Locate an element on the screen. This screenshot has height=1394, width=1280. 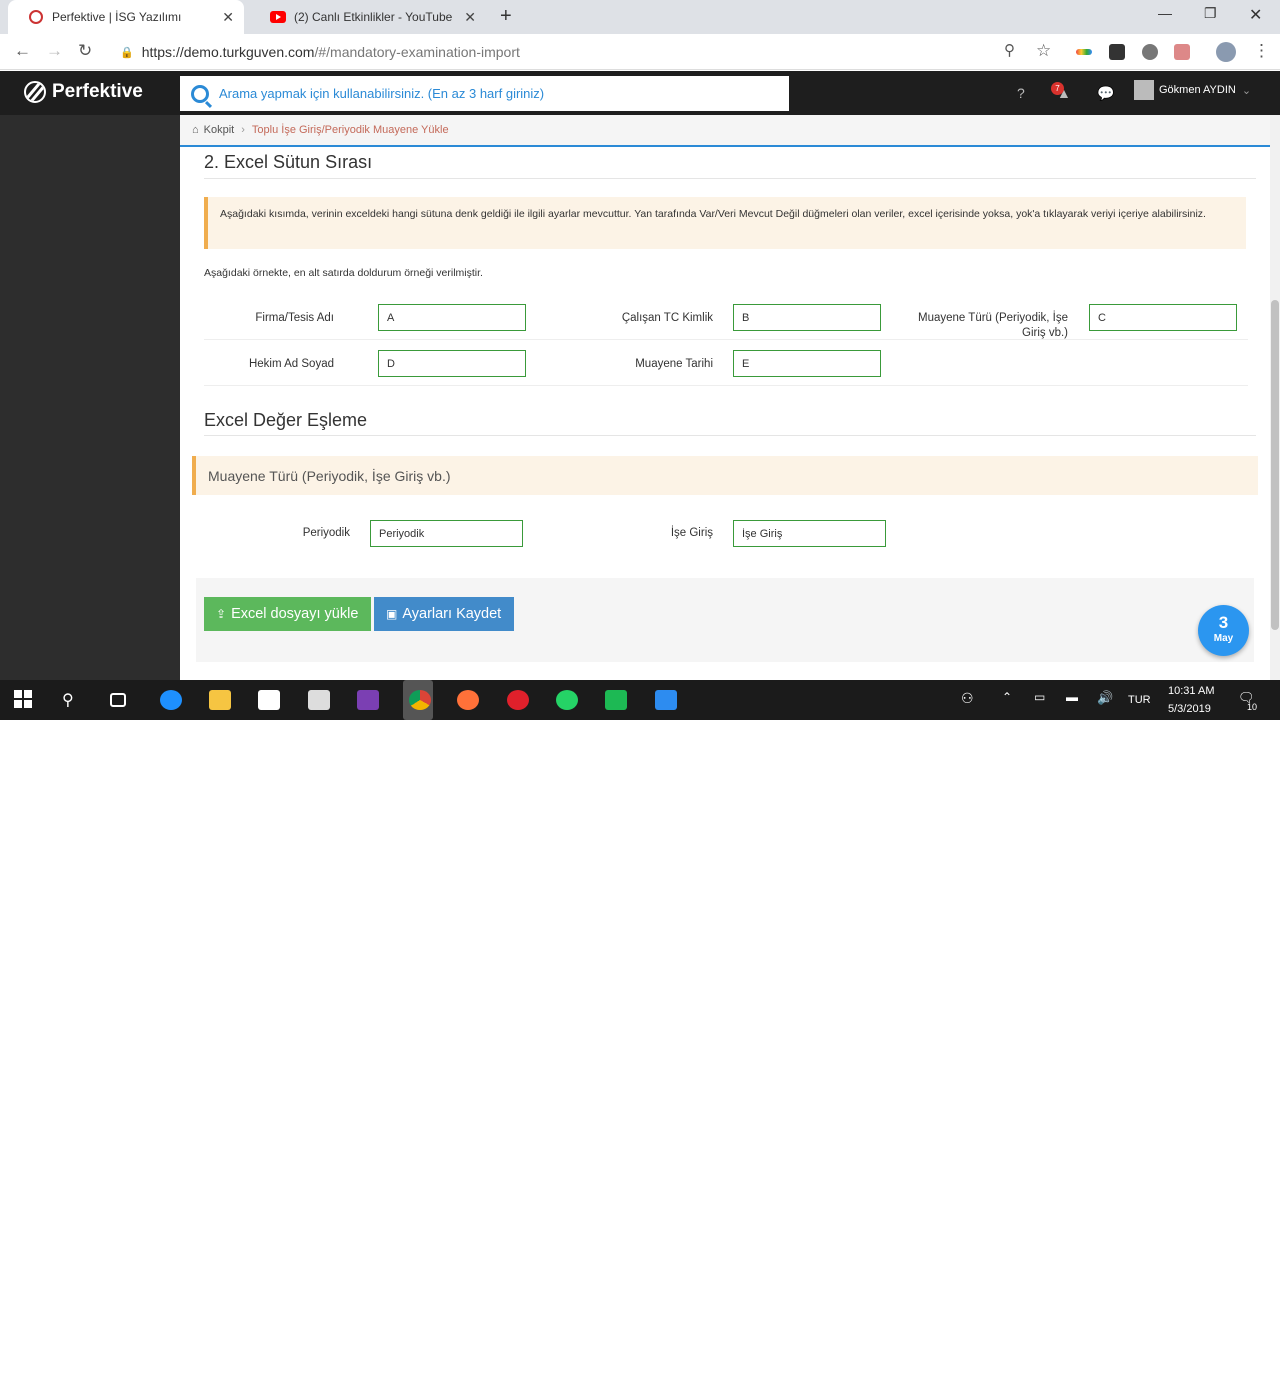
field-label: Muayene Türü (Periyodik, İşe Giriş vb.) is located at coordinates (993, 325).